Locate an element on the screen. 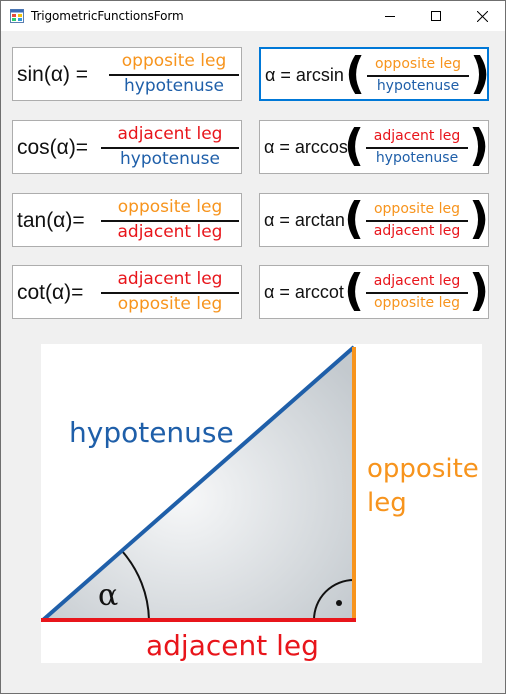 The height and width of the screenshot is (694, 506). cot-formula-button: cot(α)= adjacent leg opposite leg is located at coordinates (127, 292).